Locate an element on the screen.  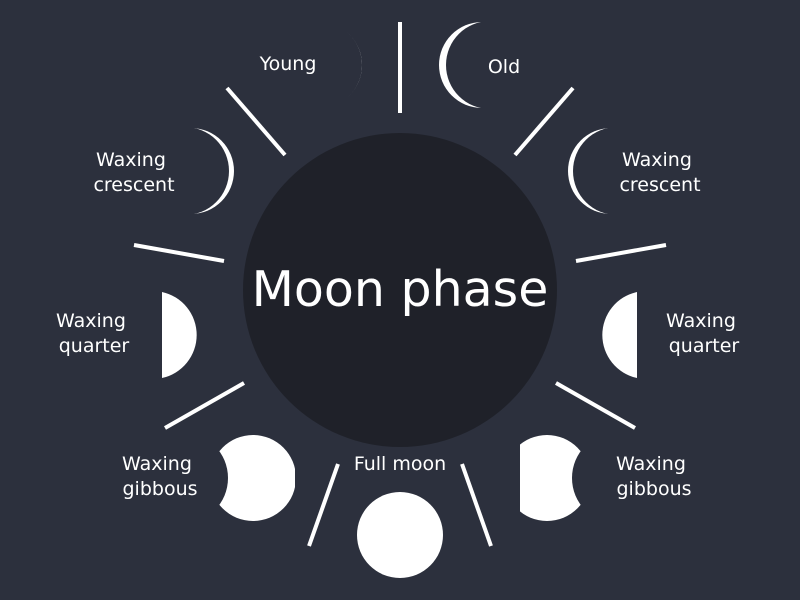
phase-label-waxing-quarter-right: Waxing quarter is located at coordinates (704, 333).